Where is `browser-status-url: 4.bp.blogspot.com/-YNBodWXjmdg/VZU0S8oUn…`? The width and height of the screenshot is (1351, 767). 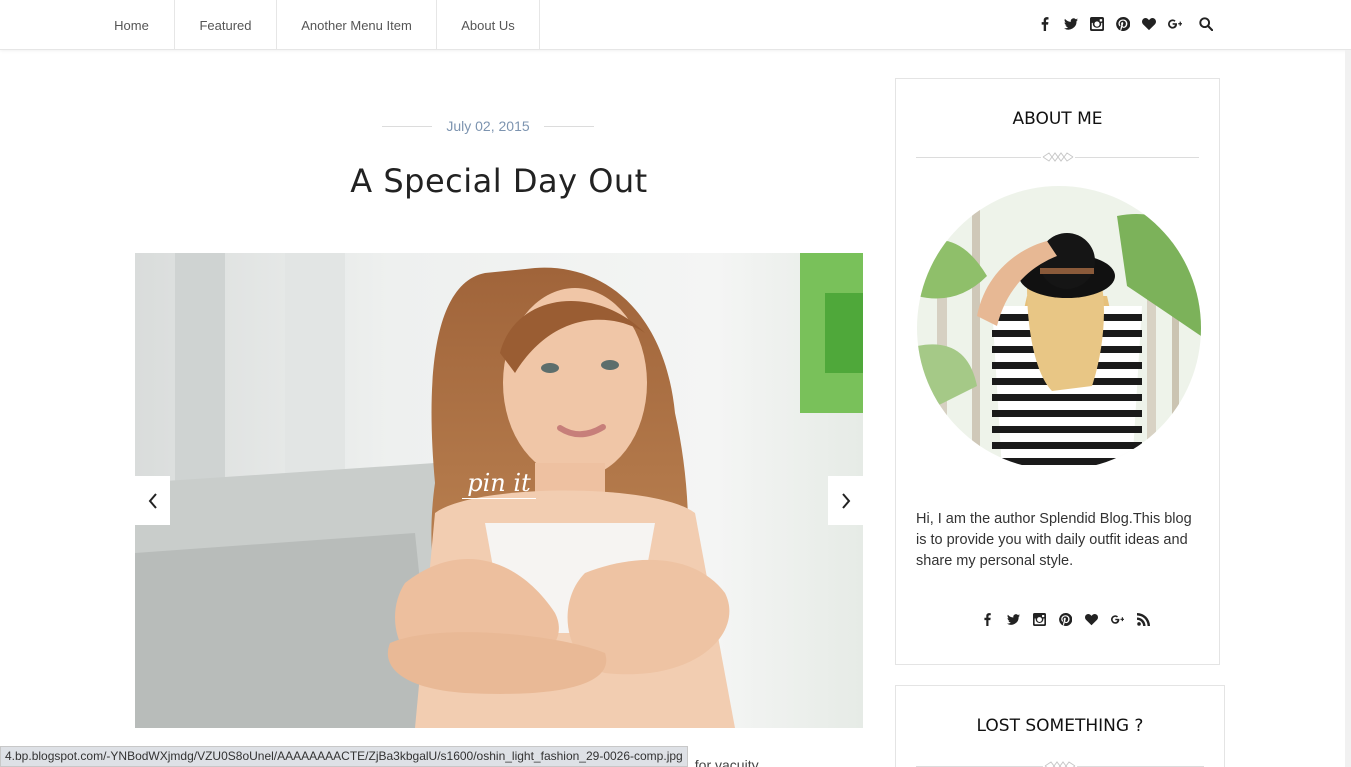
browser-status-url: 4.bp.blogspot.com/-YNBodWXjmdg/VZU0S8oUn… is located at coordinates (344, 756).